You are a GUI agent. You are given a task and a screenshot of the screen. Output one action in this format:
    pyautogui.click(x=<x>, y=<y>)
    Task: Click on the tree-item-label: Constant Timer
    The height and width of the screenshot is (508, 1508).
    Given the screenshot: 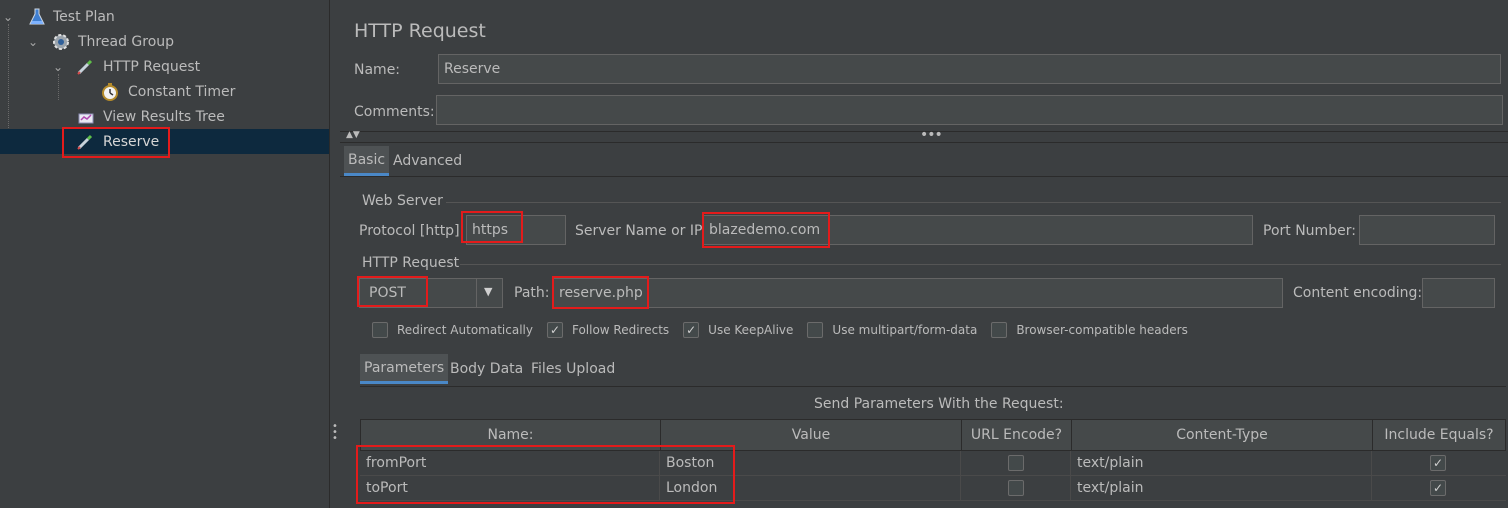 What is the action you would take?
    pyautogui.click(x=182, y=91)
    